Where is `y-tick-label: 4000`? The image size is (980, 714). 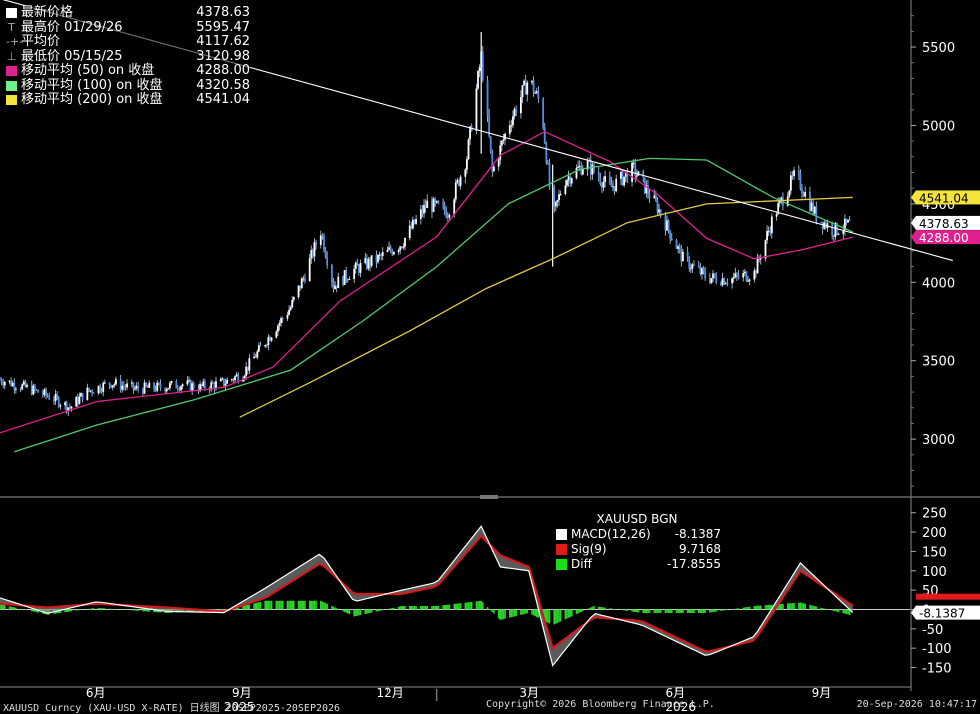
y-tick-label: 4000 is located at coordinates (938, 283).